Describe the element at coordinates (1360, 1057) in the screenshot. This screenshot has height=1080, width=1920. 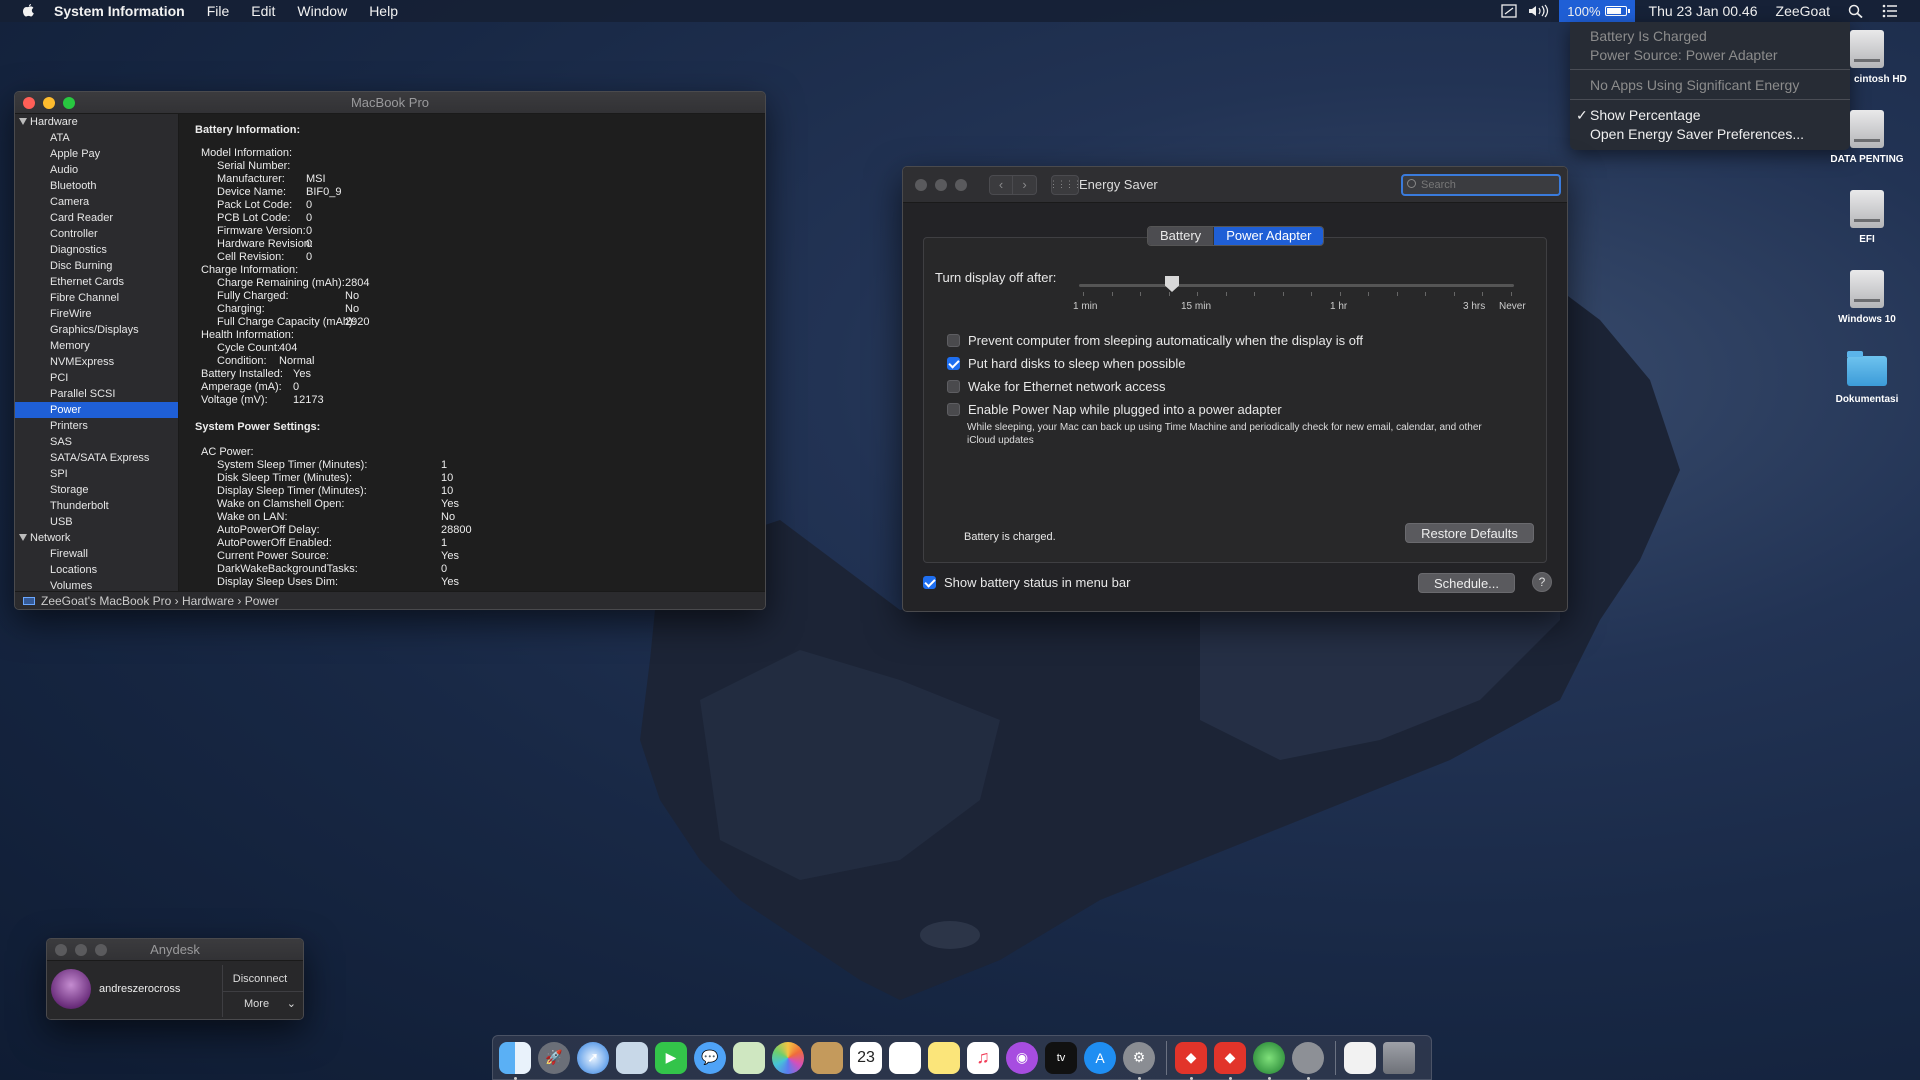
I see `documents-icon` at that location.